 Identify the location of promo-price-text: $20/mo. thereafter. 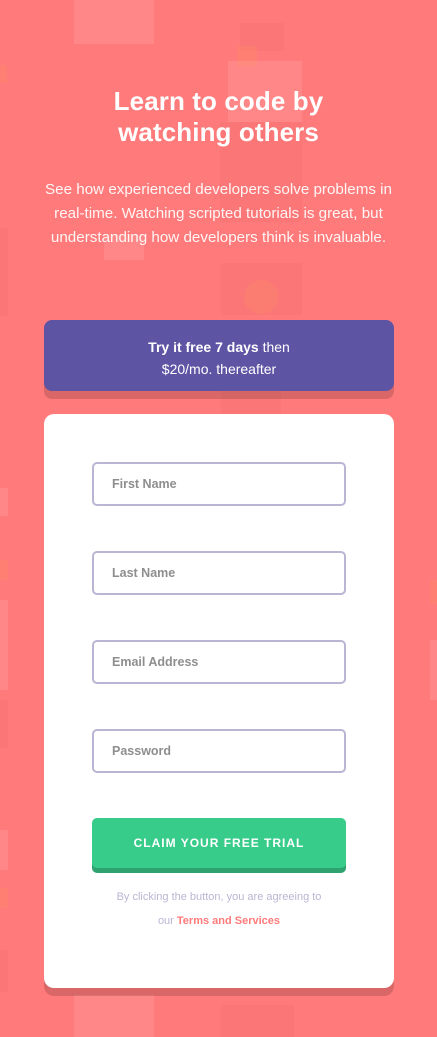
(219, 369).